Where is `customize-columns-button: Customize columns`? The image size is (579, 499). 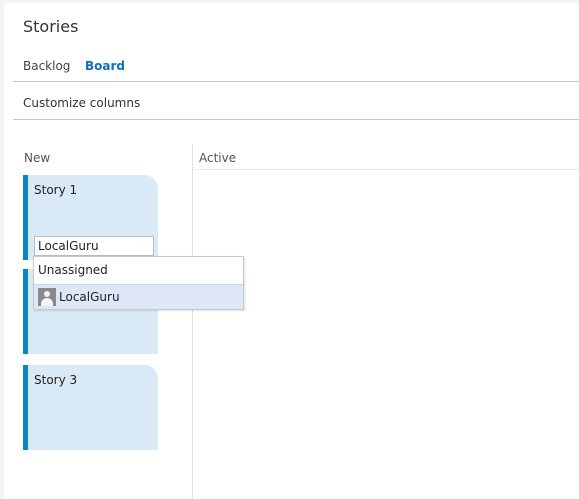
customize-columns-button: Customize columns is located at coordinates (81, 103).